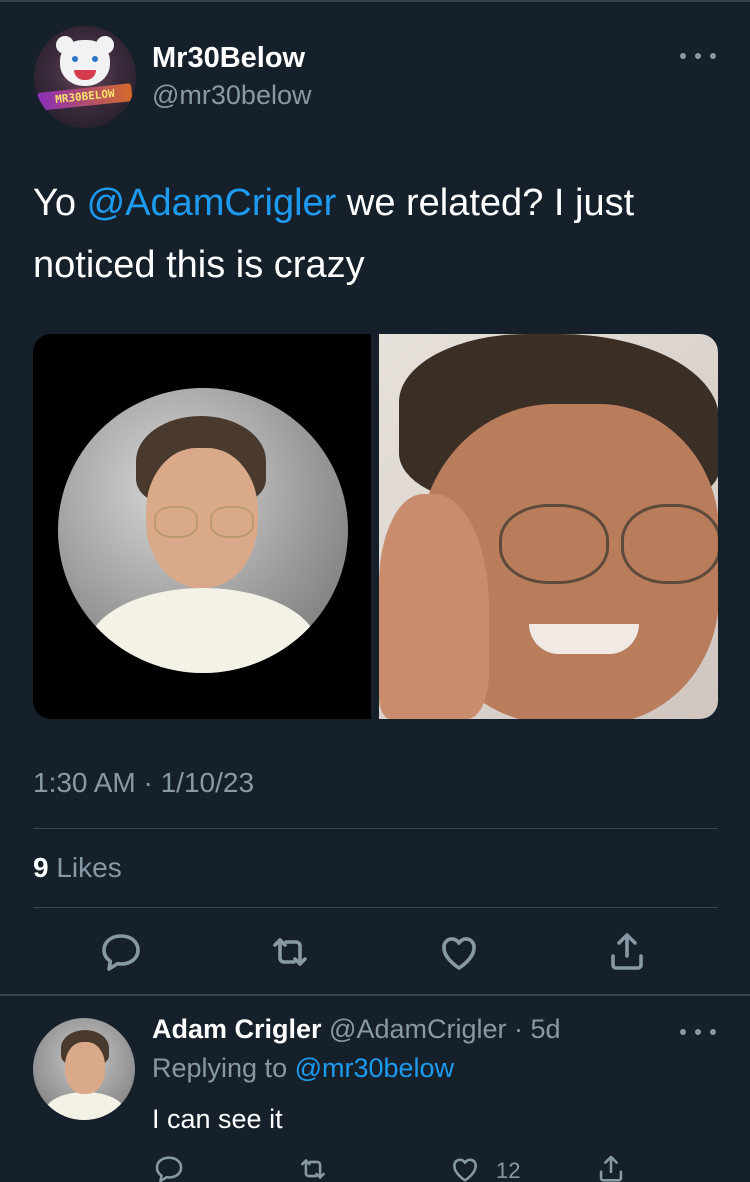 The height and width of the screenshot is (1182, 750). I want to click on section-divider, so click(375, 995).